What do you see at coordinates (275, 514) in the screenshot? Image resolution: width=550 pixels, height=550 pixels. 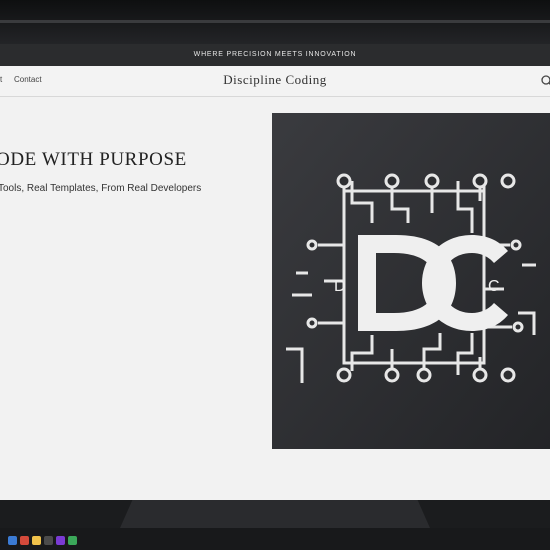 I see `monitor-stand` at bounding box center [275, 514].